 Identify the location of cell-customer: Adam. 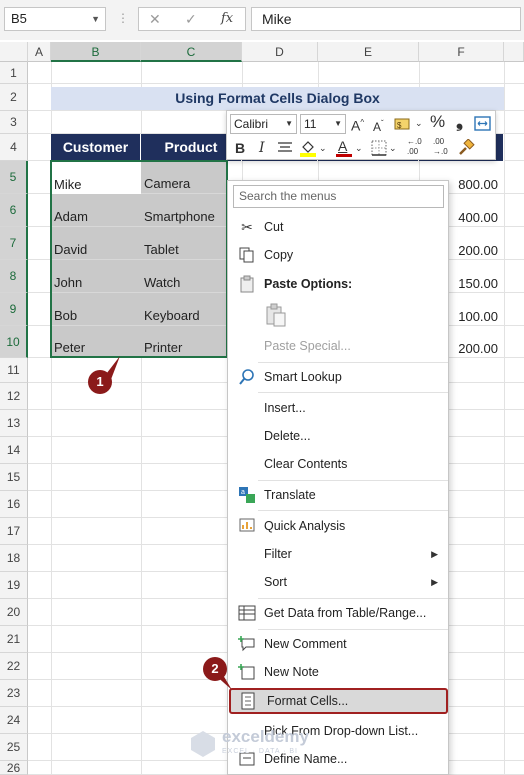
(96, 210).